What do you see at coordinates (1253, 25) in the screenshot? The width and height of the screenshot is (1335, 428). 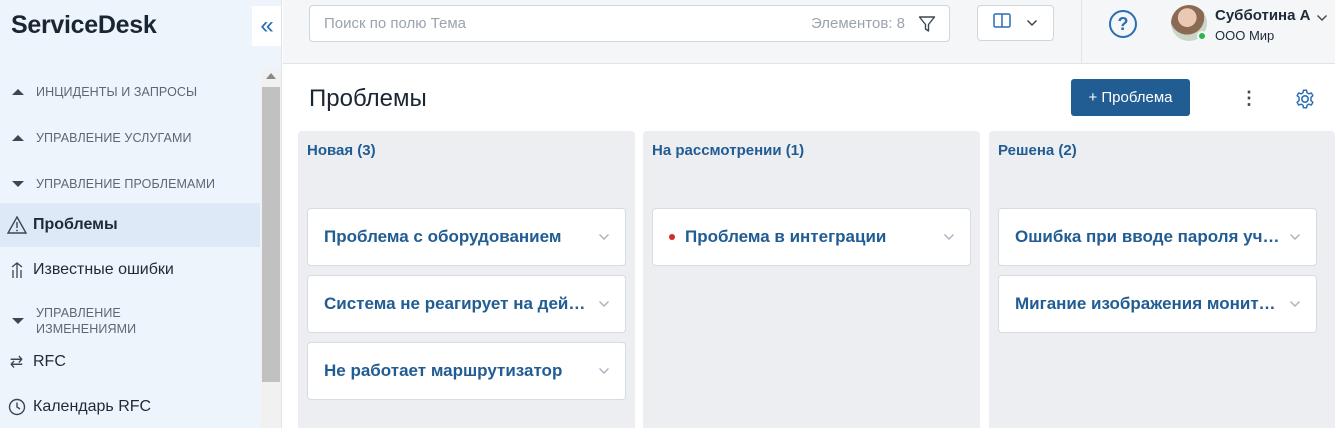 I see `user-menu: Субботина А ООО Мир` at bounding box center [1253, 25].